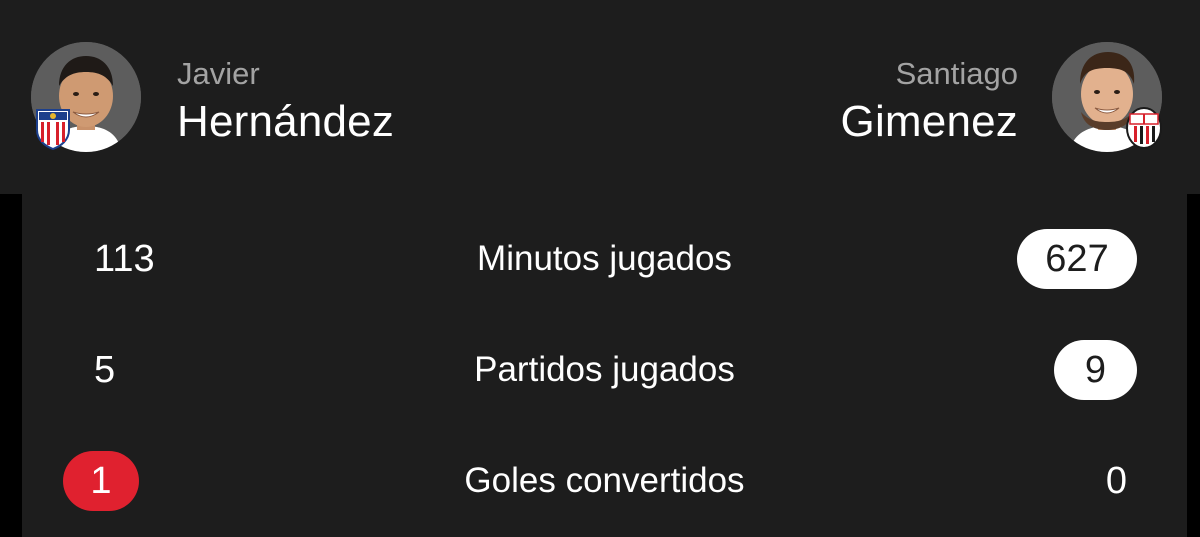 The height and width of the screenshot is (537, 1200). Describe the element at coordinates (1144, 128) in the screenshot. I see `ac-milan-crest-icon` at that location.